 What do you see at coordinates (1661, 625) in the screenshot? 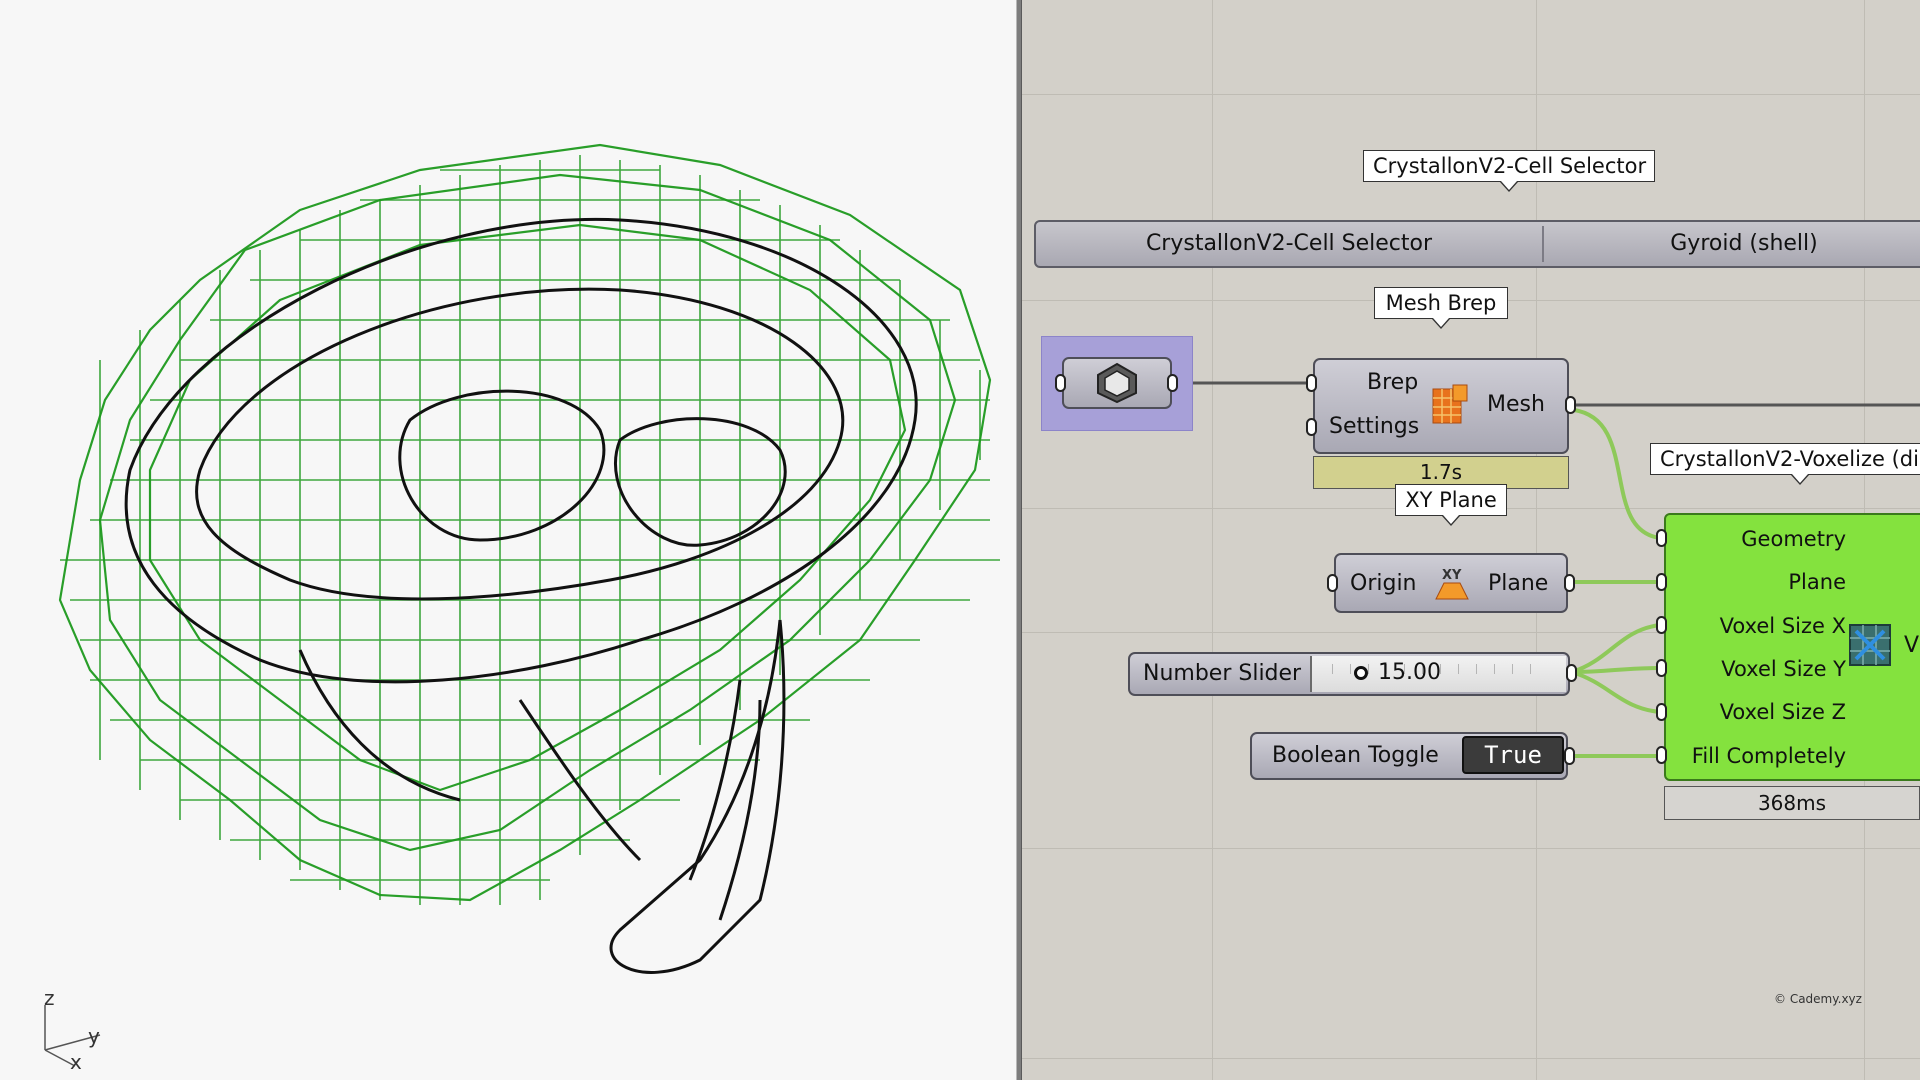
I see `voxelize-size-x-port` at bounding box center [1661, 625].